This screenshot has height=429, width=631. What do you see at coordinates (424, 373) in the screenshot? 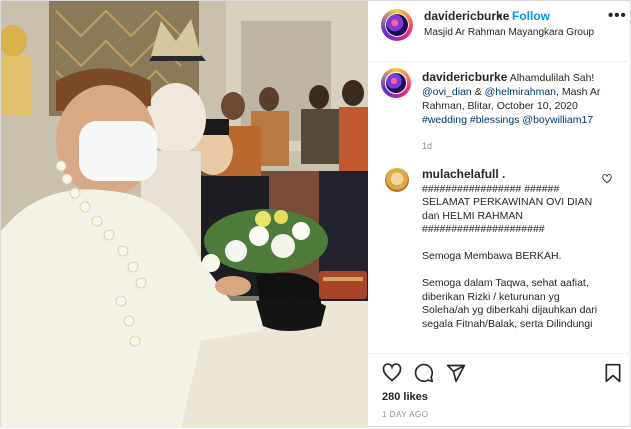
I see `comment-icon` at bounding box center [424, 373].